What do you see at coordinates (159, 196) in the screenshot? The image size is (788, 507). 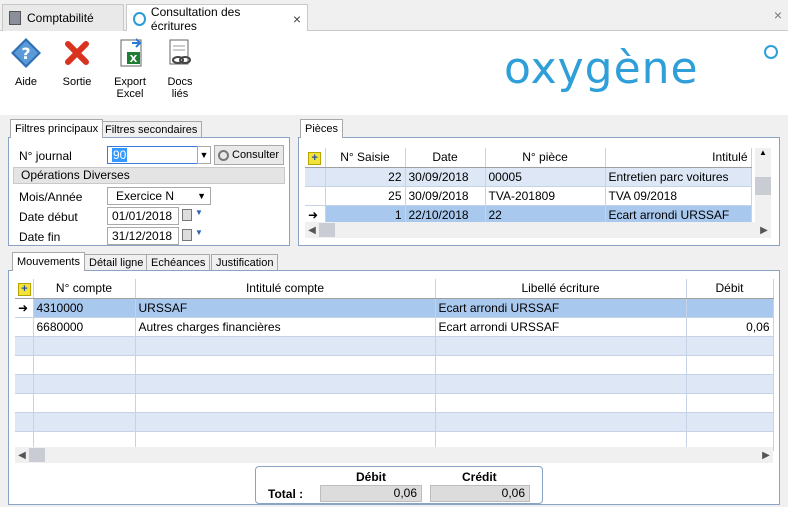 I see `mois-annee-select: Exercice N ▼` at bounding box center [159, 196].